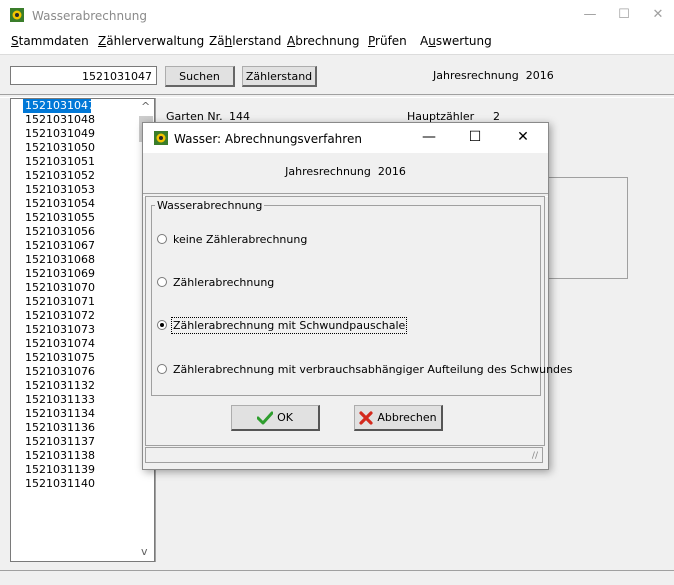 This screenshot has width=674, height=585. I want to click on list-item: 1521031048, so click(82, 120).